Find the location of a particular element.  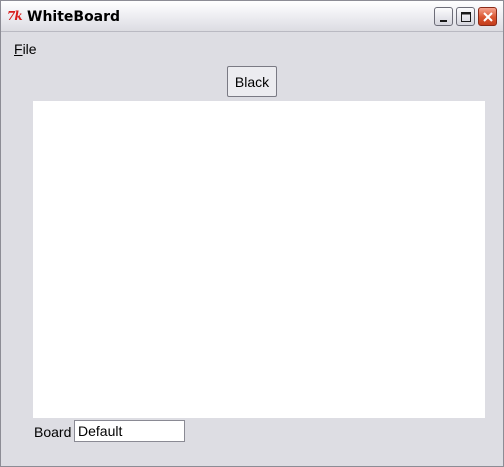

close-icon is located at coordinates (488, 17).